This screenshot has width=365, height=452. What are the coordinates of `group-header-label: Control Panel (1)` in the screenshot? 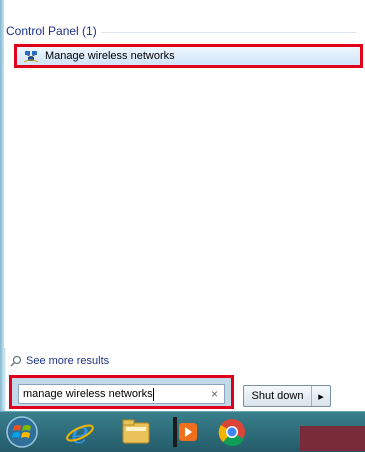 It's located at (53, 31).